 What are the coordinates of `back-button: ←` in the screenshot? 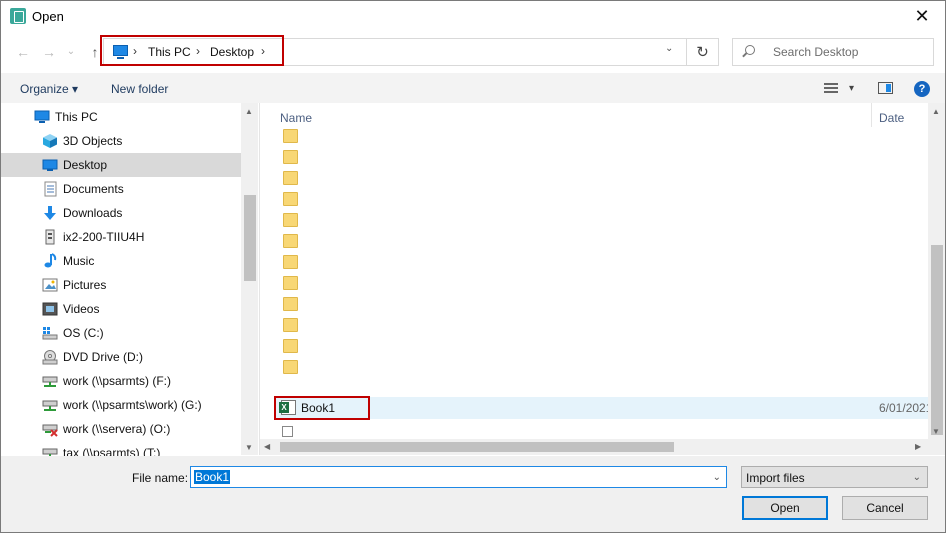 It's located at (23, 52).